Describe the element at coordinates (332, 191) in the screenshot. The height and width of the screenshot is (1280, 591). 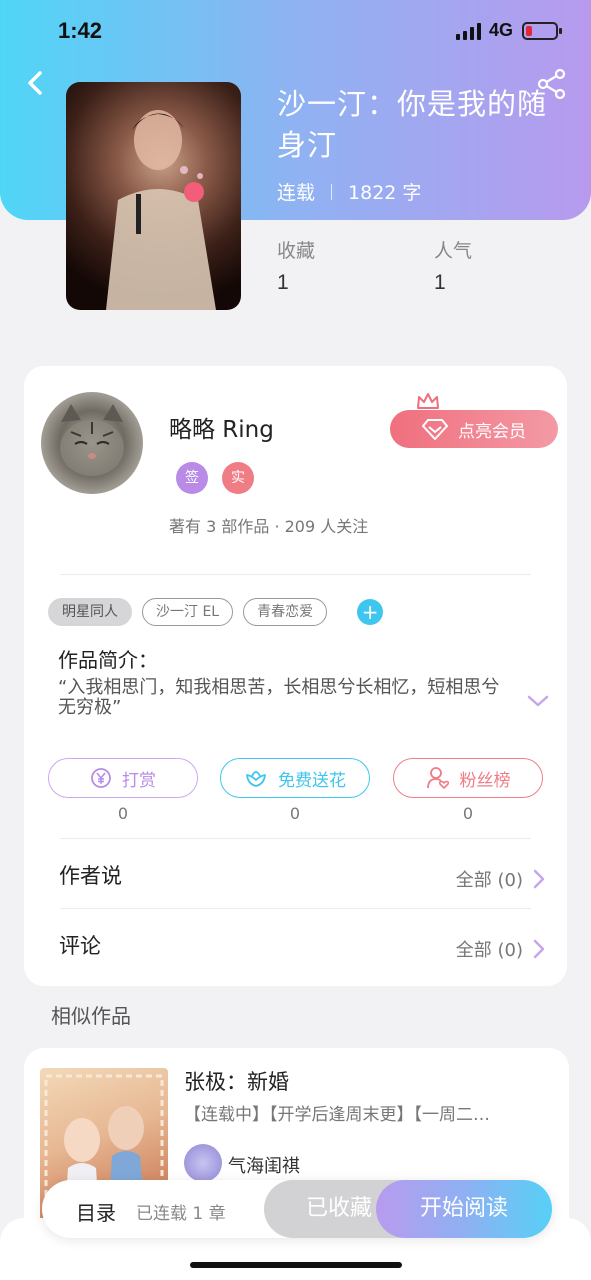
I see `meta-divider` at that location.